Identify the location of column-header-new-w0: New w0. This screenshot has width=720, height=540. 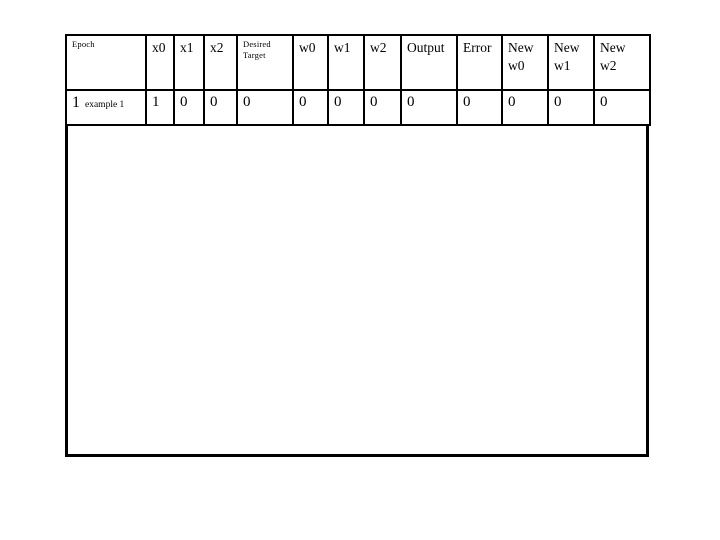
(525, 62).